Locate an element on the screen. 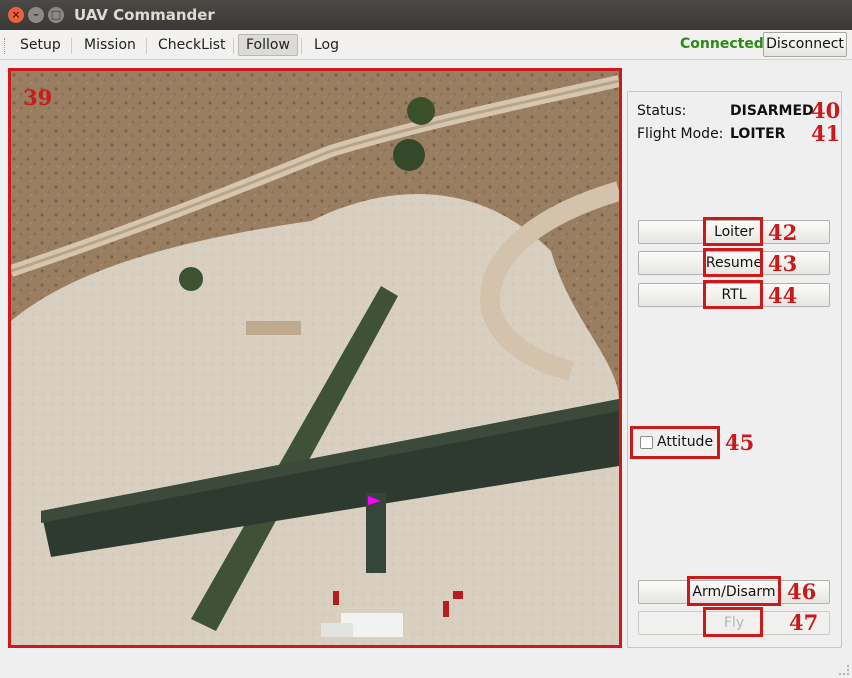 Image resolution: width=852 pixels, height=678 pixels. attitude-checkbox-box is located at coordinates (646, 442).